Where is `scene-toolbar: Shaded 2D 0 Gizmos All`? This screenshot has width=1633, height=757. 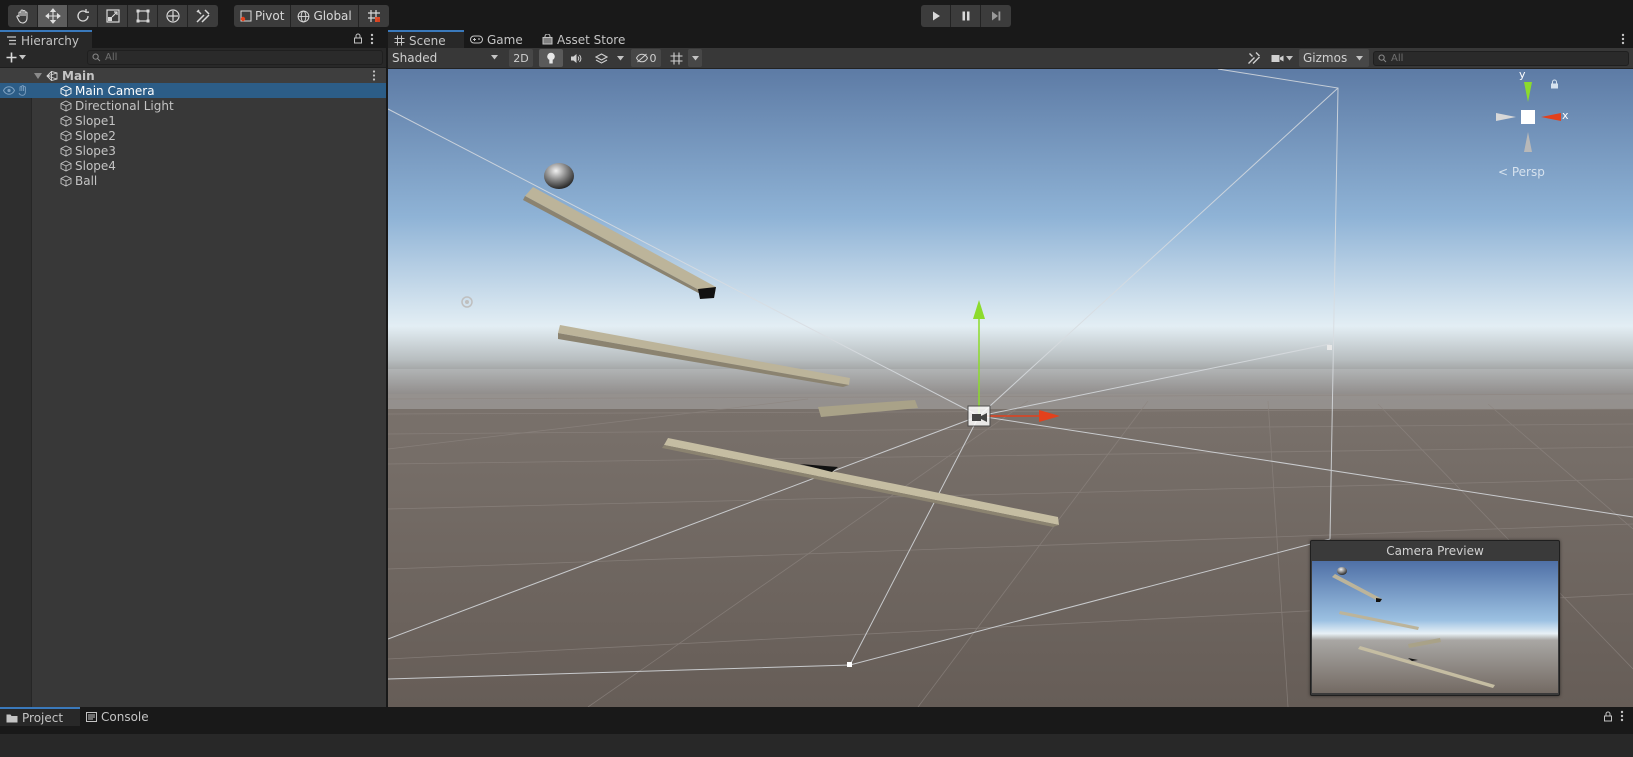 scene-toolbar: Shaded 2D 0 Gizmos All is located at coordinates (1010, 58).